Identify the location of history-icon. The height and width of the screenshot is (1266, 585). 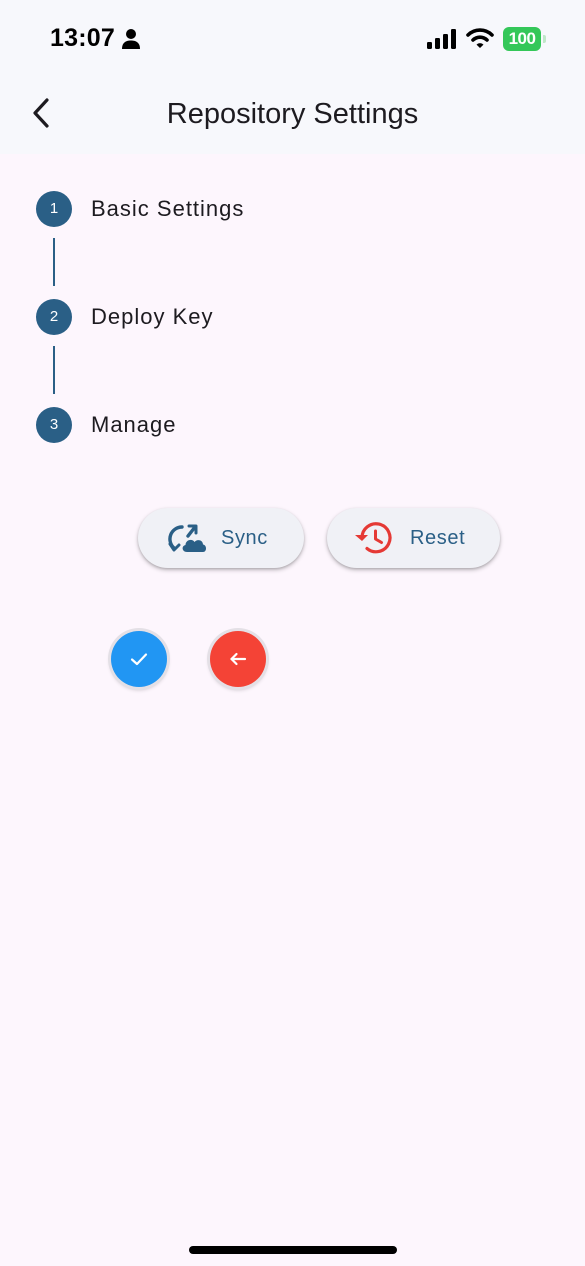
(373, 538).